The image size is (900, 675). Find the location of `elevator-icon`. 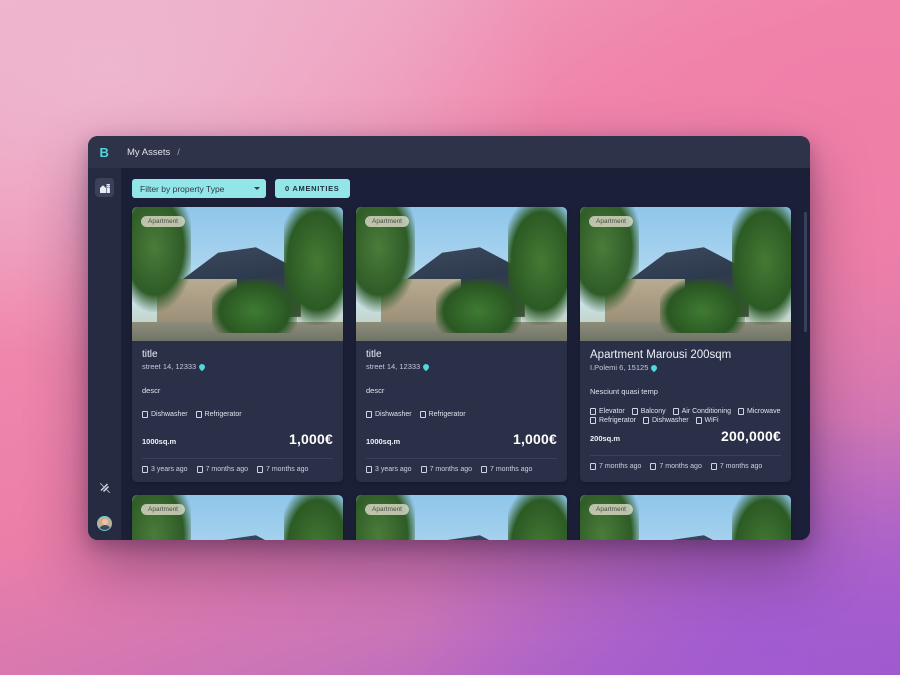

elevator-icon is located at coordinates (593, 411).